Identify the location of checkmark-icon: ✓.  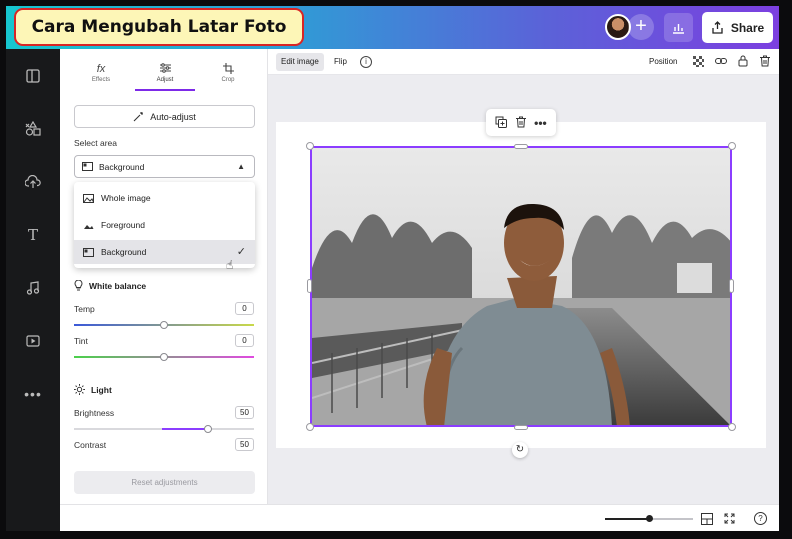
(241, 252).